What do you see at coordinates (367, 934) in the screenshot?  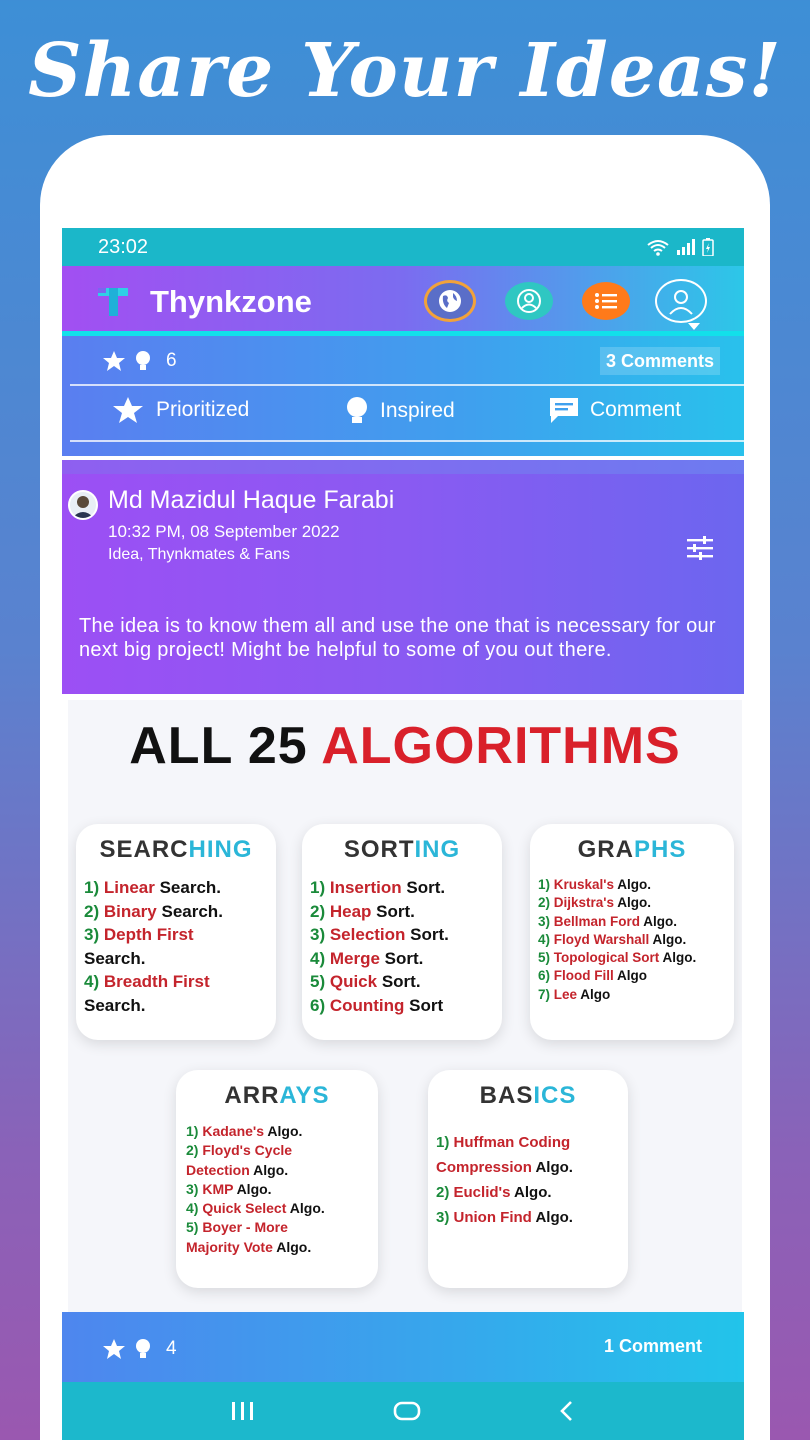 I see `item-highlight: Selection` at bounding box center [367, 934].